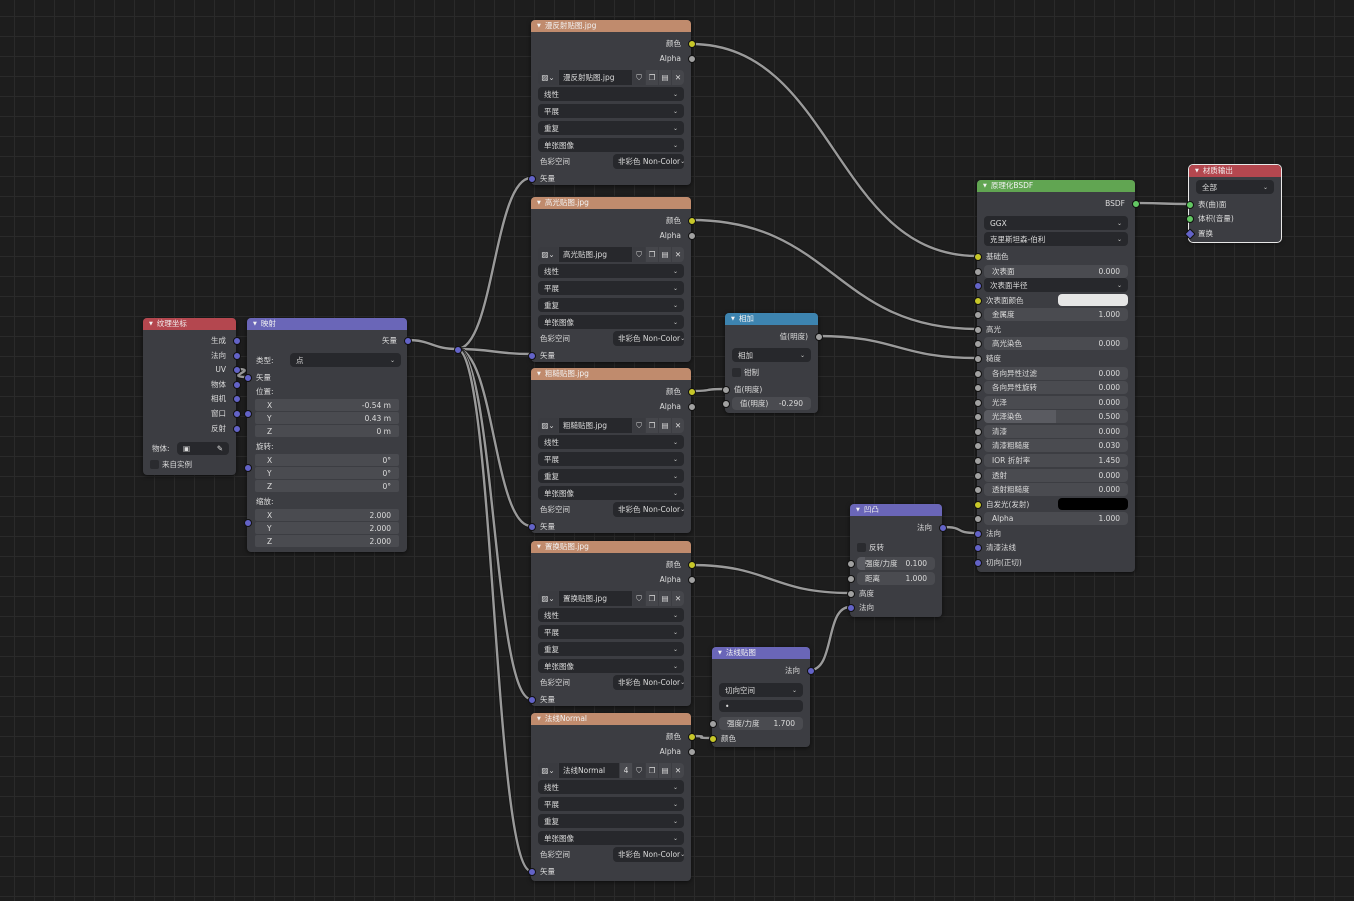  What do you see at coordinates (1056, 314) in the screenshot?
I see `value-field: 金属度 1.000` at bounding box center [1056, 314].